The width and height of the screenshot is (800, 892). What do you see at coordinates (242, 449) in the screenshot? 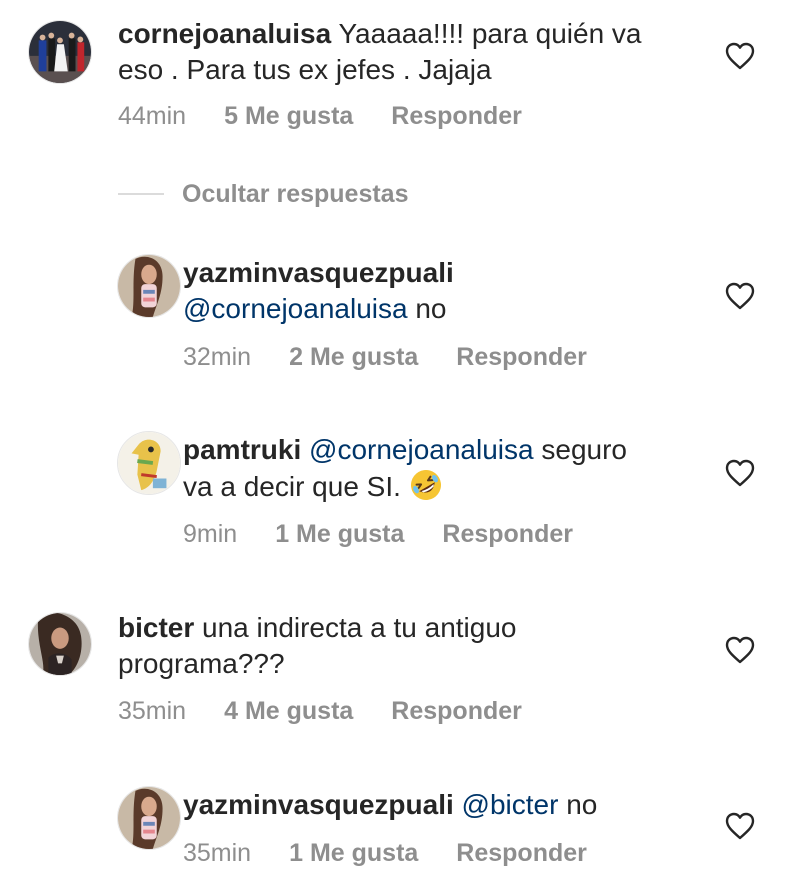
I see `reply-username: pamtruki` at bounding box center [242, 449].